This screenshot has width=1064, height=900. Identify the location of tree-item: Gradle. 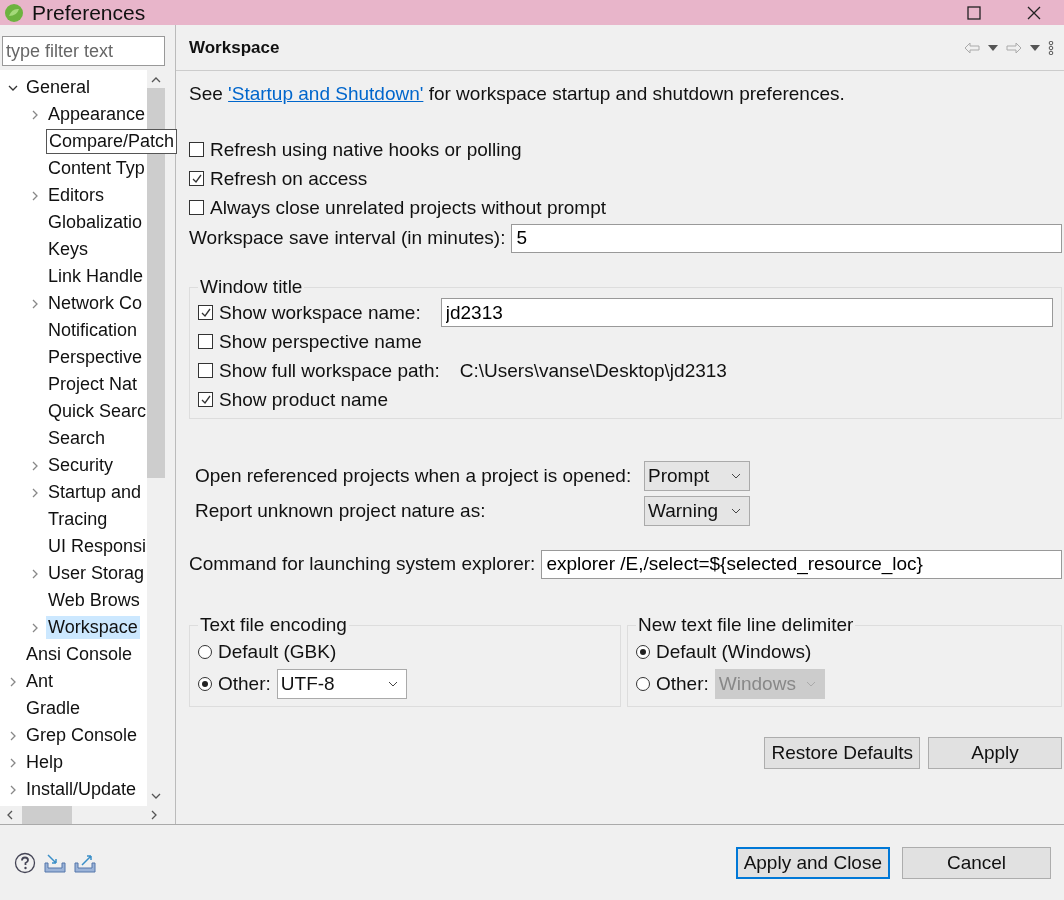
(53, 708).